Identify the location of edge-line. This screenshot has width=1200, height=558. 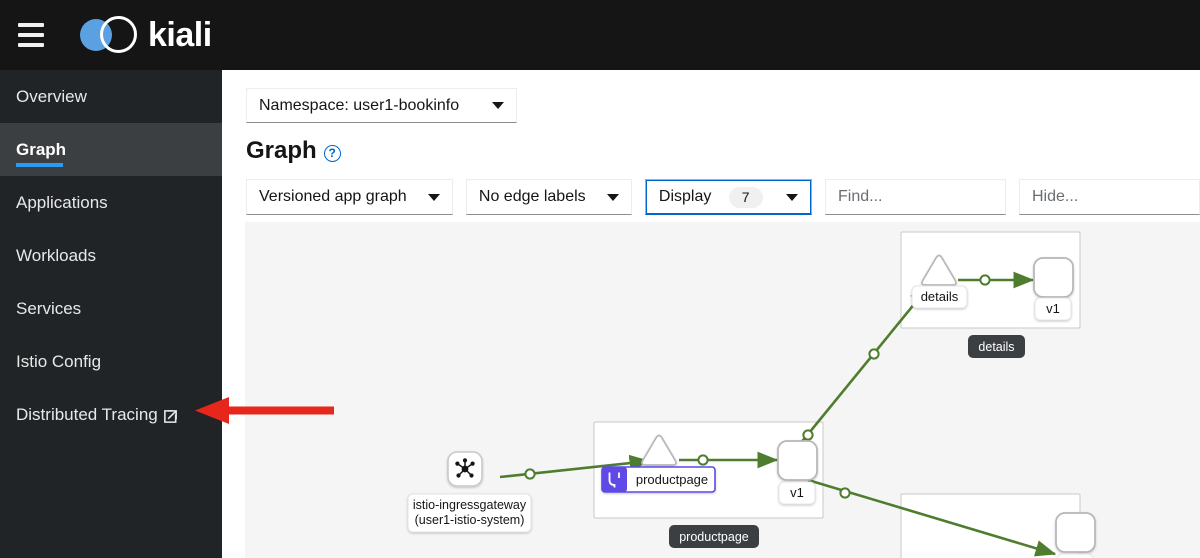
(864, 364).